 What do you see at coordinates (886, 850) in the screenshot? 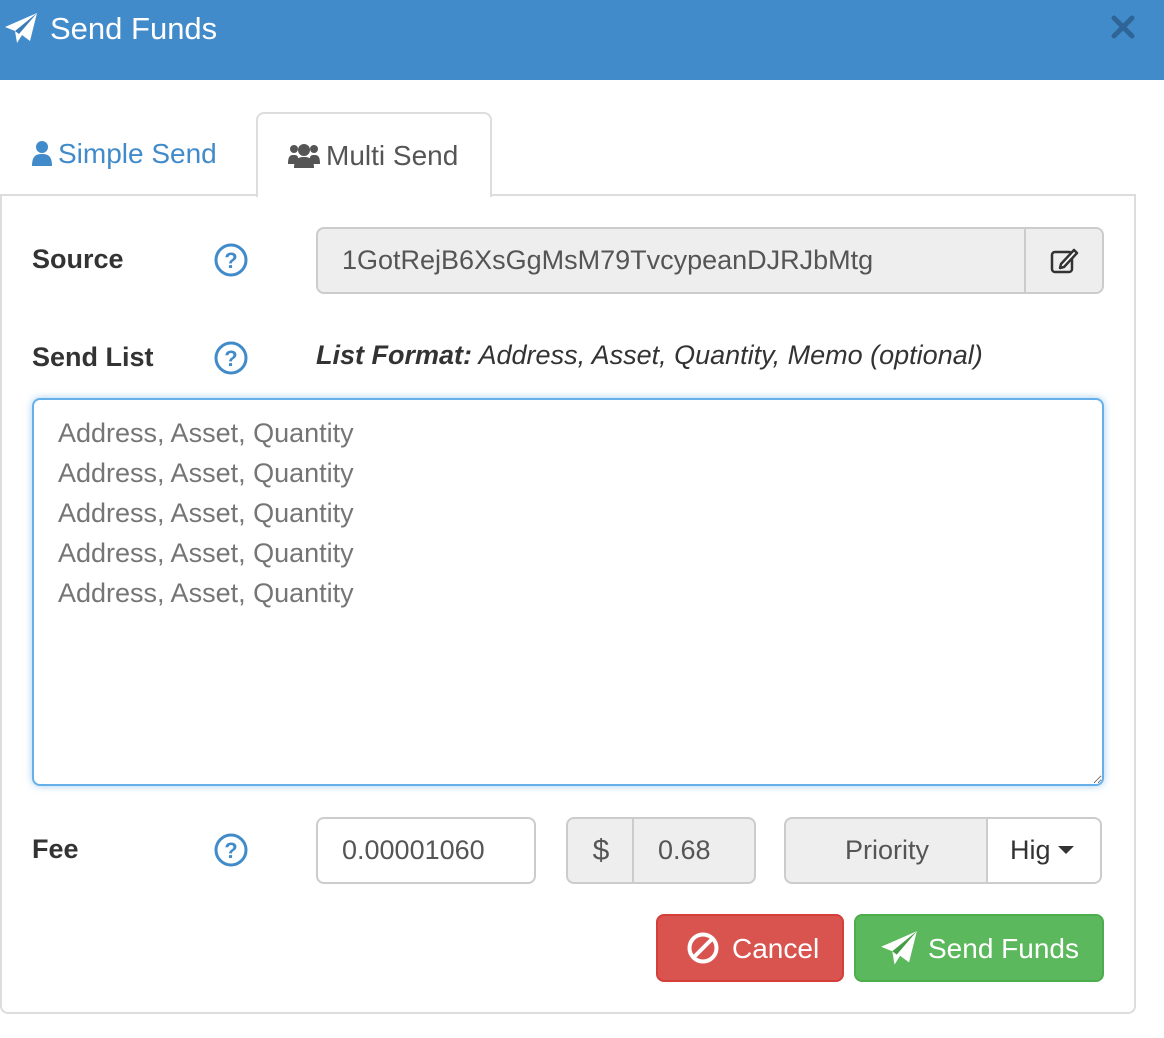
I see `priority-label: Priority` at bounding box center [886, 850].